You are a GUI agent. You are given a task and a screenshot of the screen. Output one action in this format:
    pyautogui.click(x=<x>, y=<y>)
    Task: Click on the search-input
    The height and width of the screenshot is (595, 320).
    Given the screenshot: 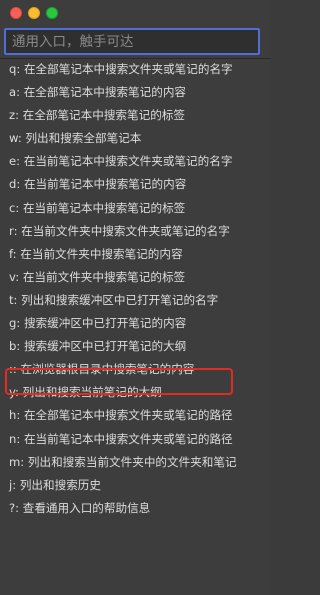 What is the action you would take?
    pyautogui.click(x=132, y=41)
    